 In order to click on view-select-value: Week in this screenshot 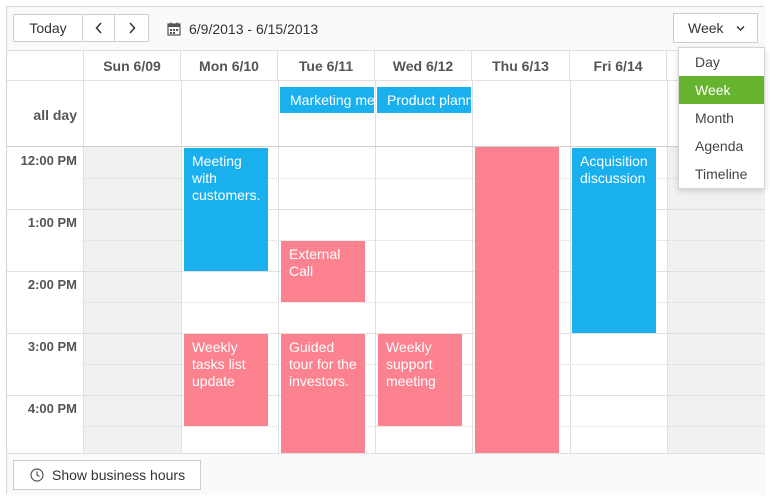, I will do `click(706, 28)`.